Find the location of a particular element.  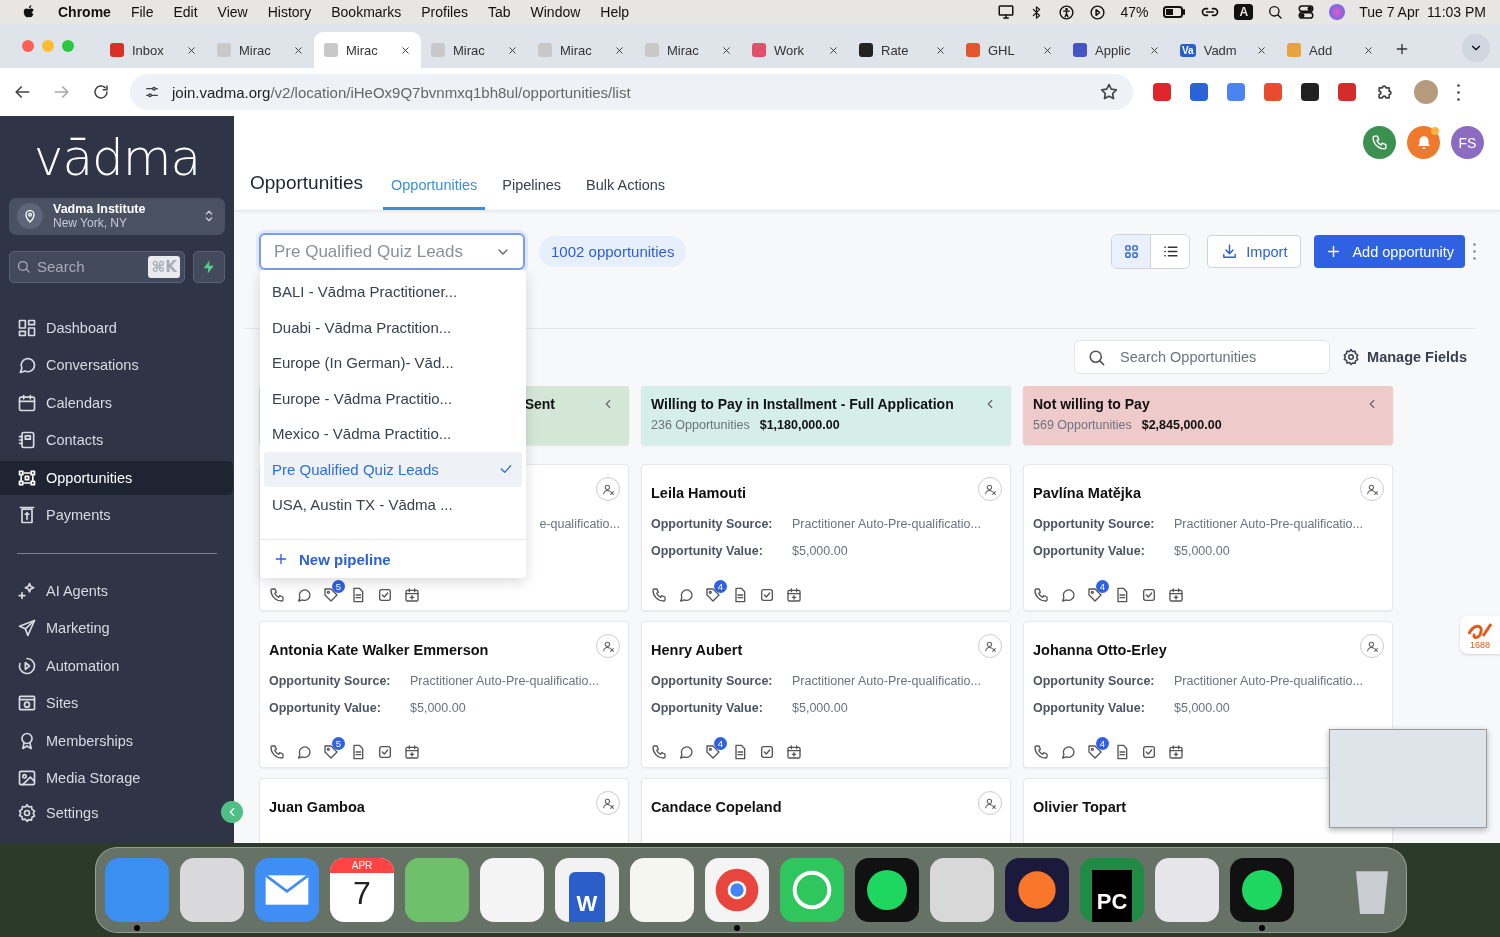

menu-item: View is located at coordinates (232, 12).